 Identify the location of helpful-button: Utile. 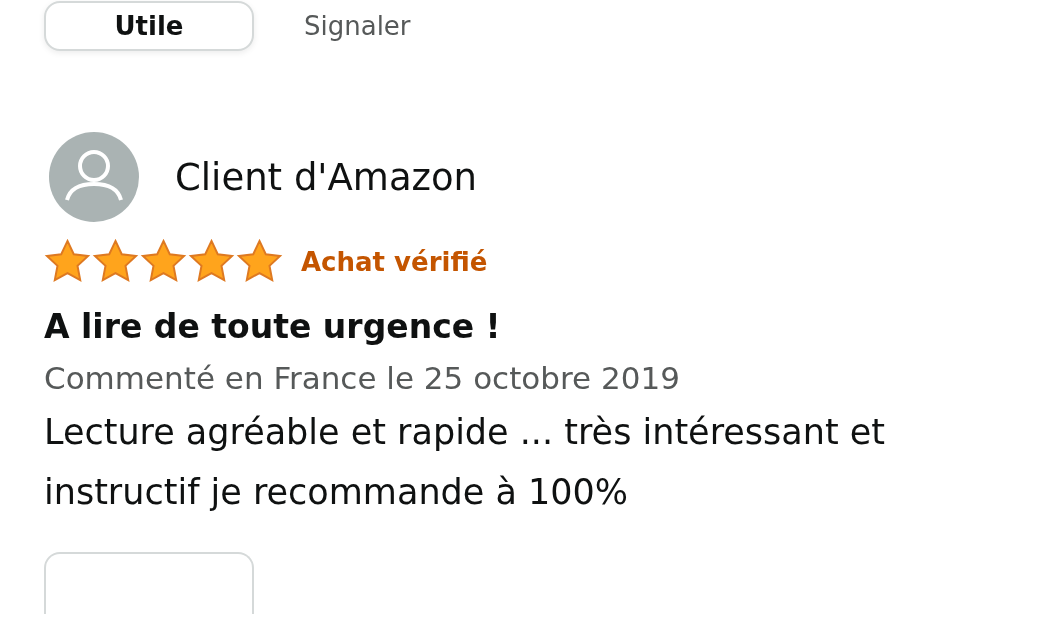
(149, 26).